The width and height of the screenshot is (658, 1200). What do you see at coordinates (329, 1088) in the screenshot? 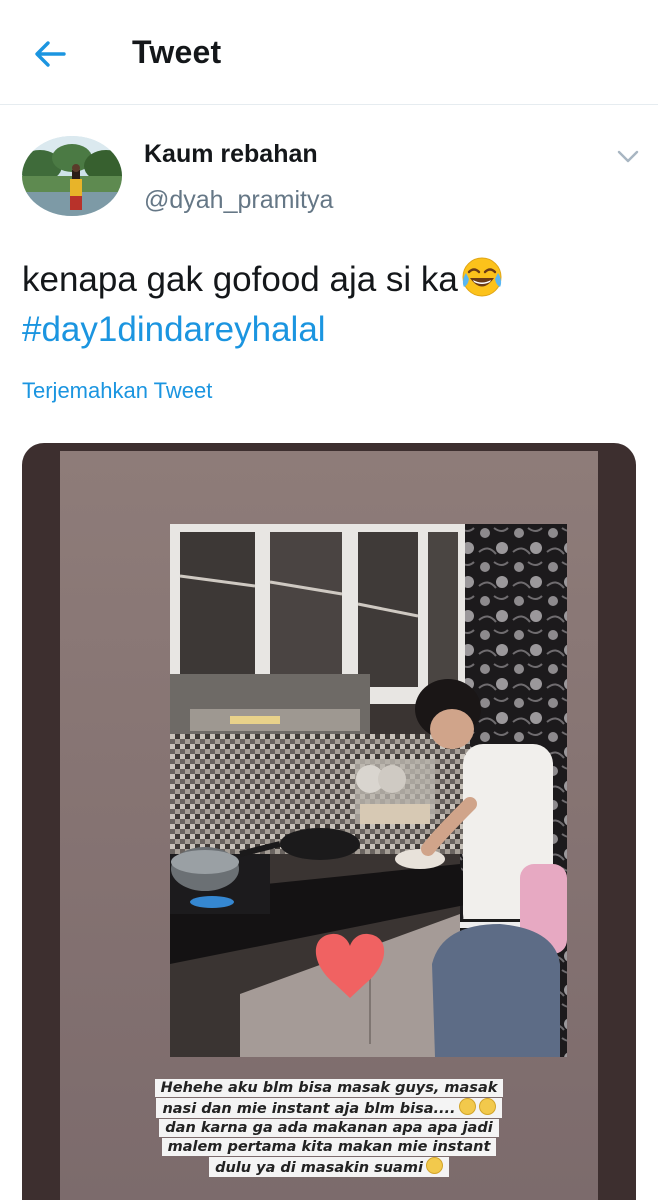
I see `caption-line: Hehehe aku blm bisa masak guys, masak` at bounding box center [329, 1088].